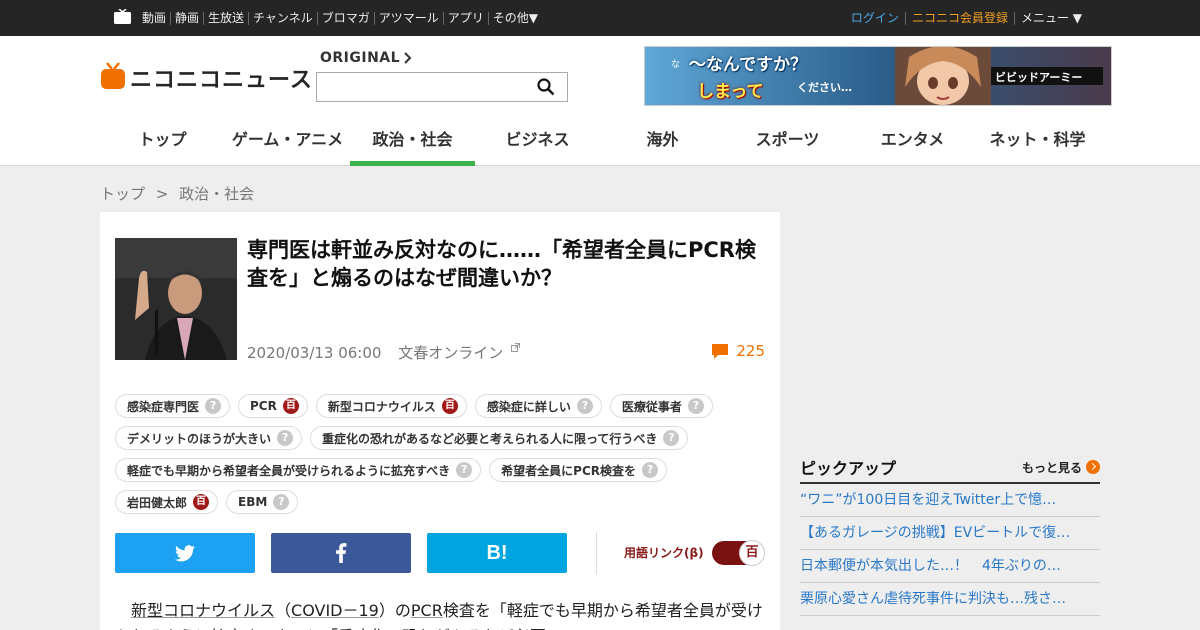  I want to click on tag-label: 感染症に詳しい, so click(528, 406).